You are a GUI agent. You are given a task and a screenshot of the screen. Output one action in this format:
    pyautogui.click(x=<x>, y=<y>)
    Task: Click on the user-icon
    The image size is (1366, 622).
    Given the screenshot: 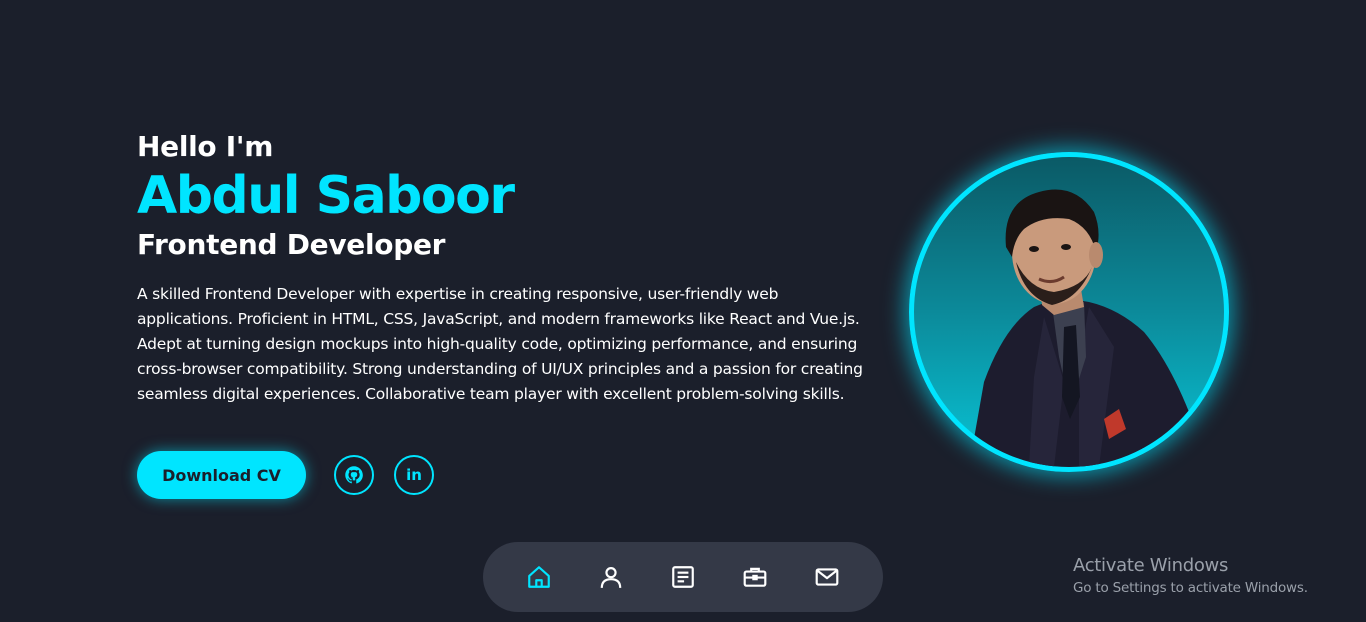 What is the action you would take?
    pyautogui.click(x=611, y=577)
    